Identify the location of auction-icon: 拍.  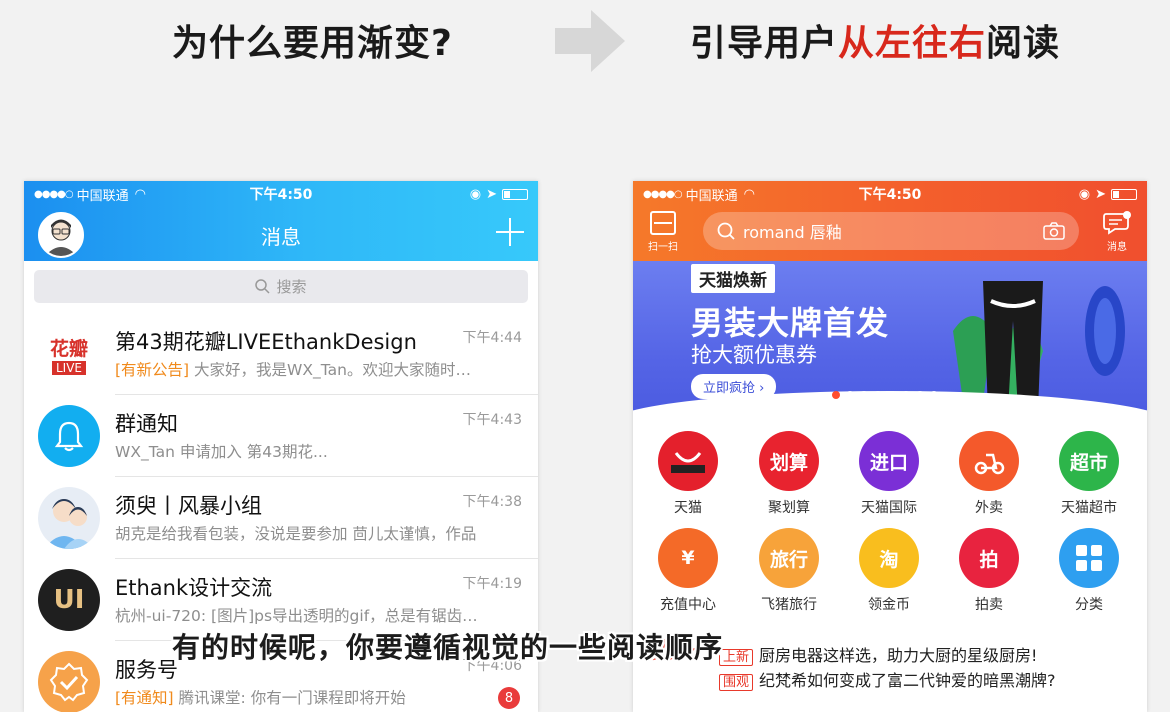
(989, 558).